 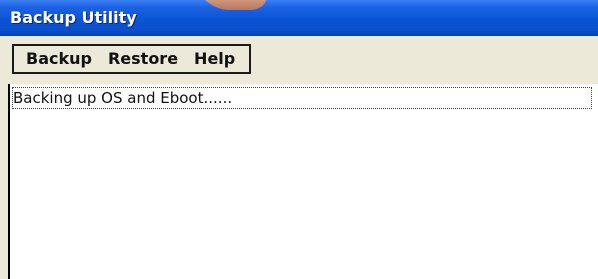 What do you see at coordinates (214, 59) in the screenshot?
I see `menu-item-help: Help` at bounding box center [214, 59].